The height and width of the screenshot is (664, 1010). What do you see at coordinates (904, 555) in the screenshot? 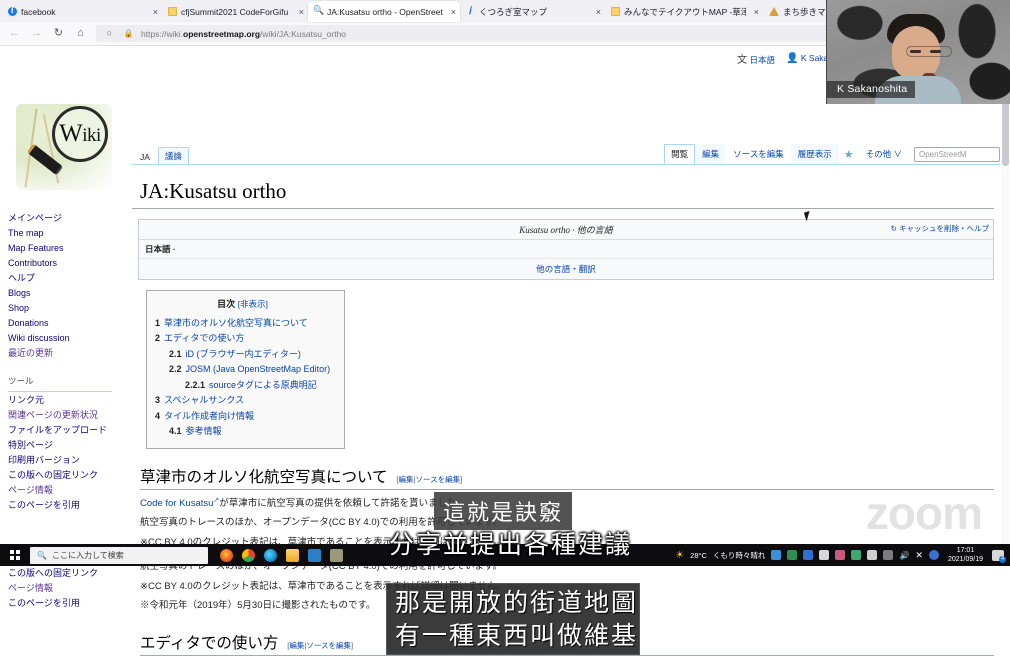
I see `volume-icon: 🔊` at bounding box center [904, 555].